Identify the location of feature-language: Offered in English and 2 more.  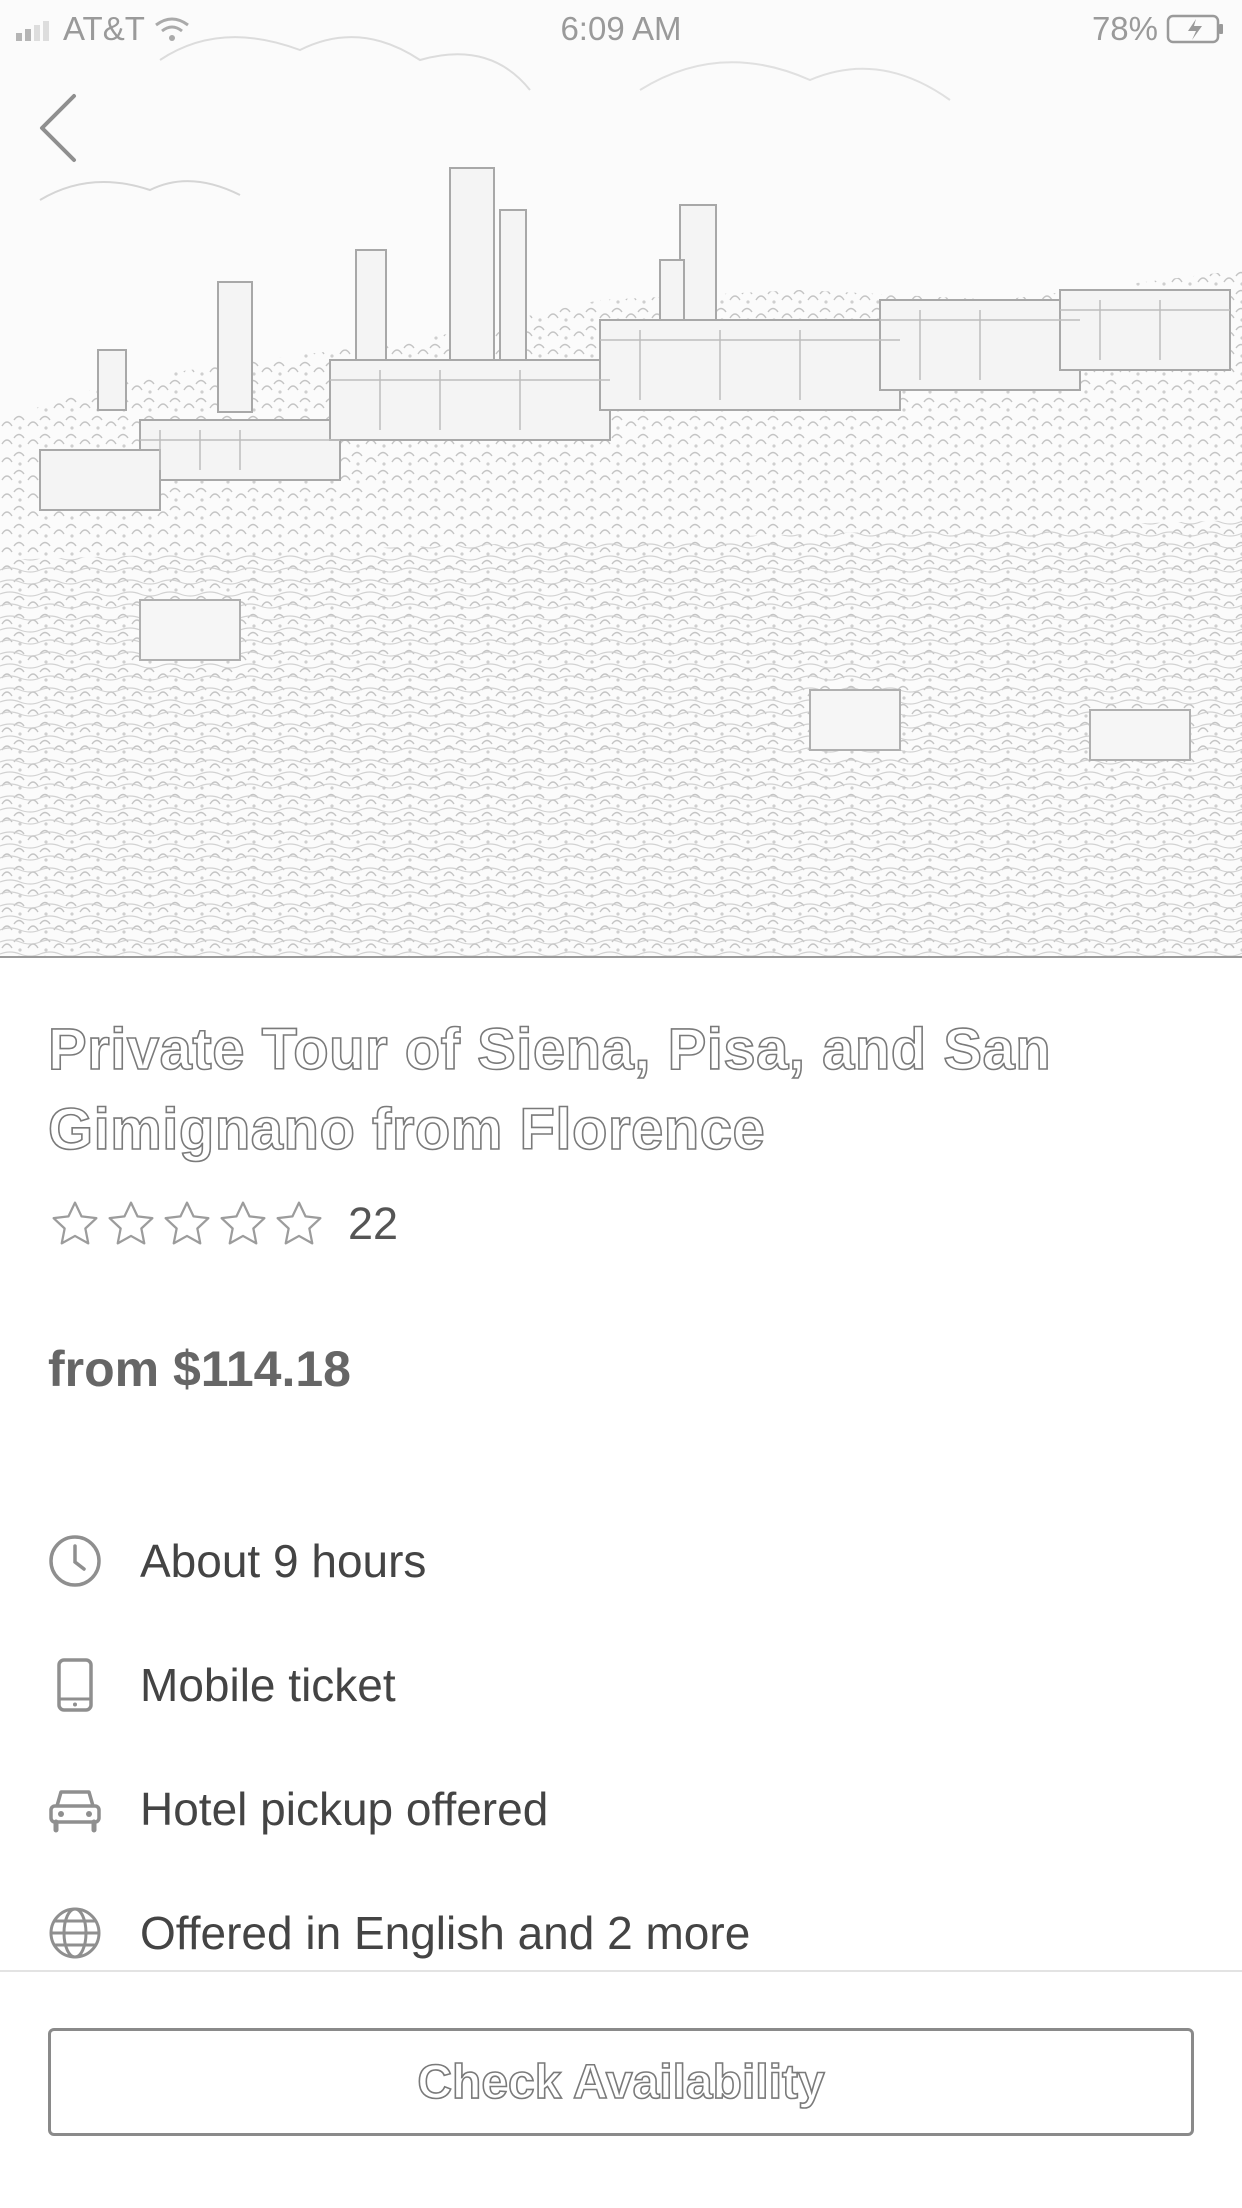
(621, 1934).